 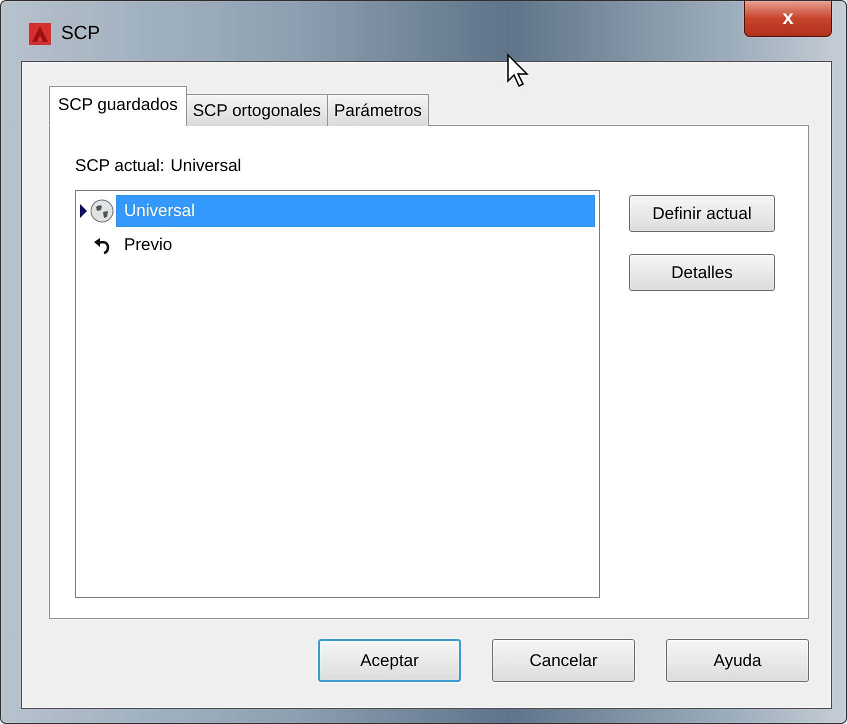 What do you see at coordinates (563, 660) in the screenshot?
I see `dialog-button: Cancelar` at bounding box center [563, 660].